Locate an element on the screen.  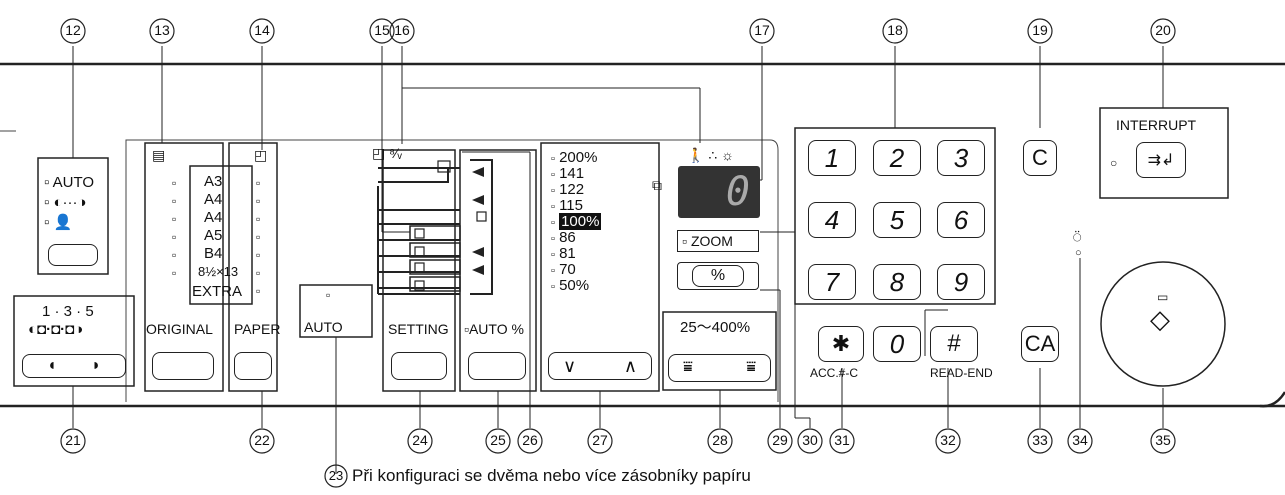
setting-button is located at coordinates (419, 366).